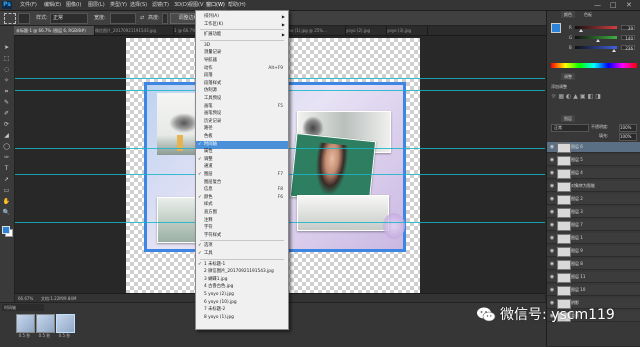  Describe the element at coordinates (597, 5) in the screenshot. I see `minimize-button: —` at that location.